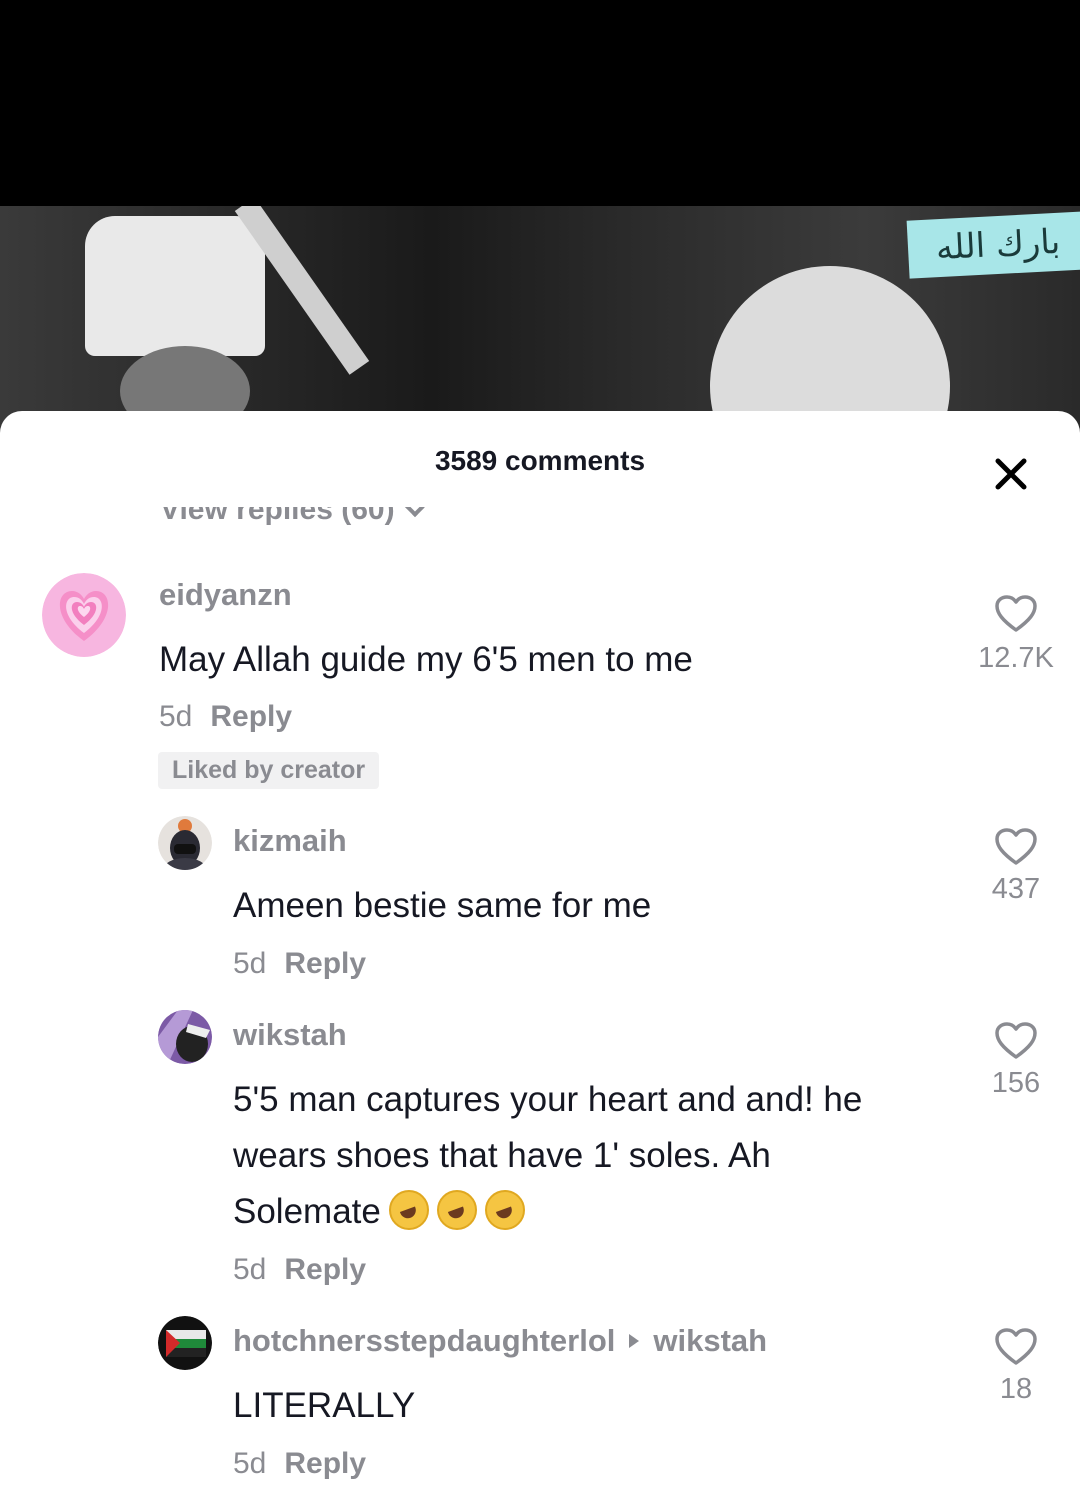 The height and width of the screenshot is (1491, 1080). What do you see at coordinates (1016, 889) in the screenshot?
I see `like-count: 437` at bounding box center [1016, 889].